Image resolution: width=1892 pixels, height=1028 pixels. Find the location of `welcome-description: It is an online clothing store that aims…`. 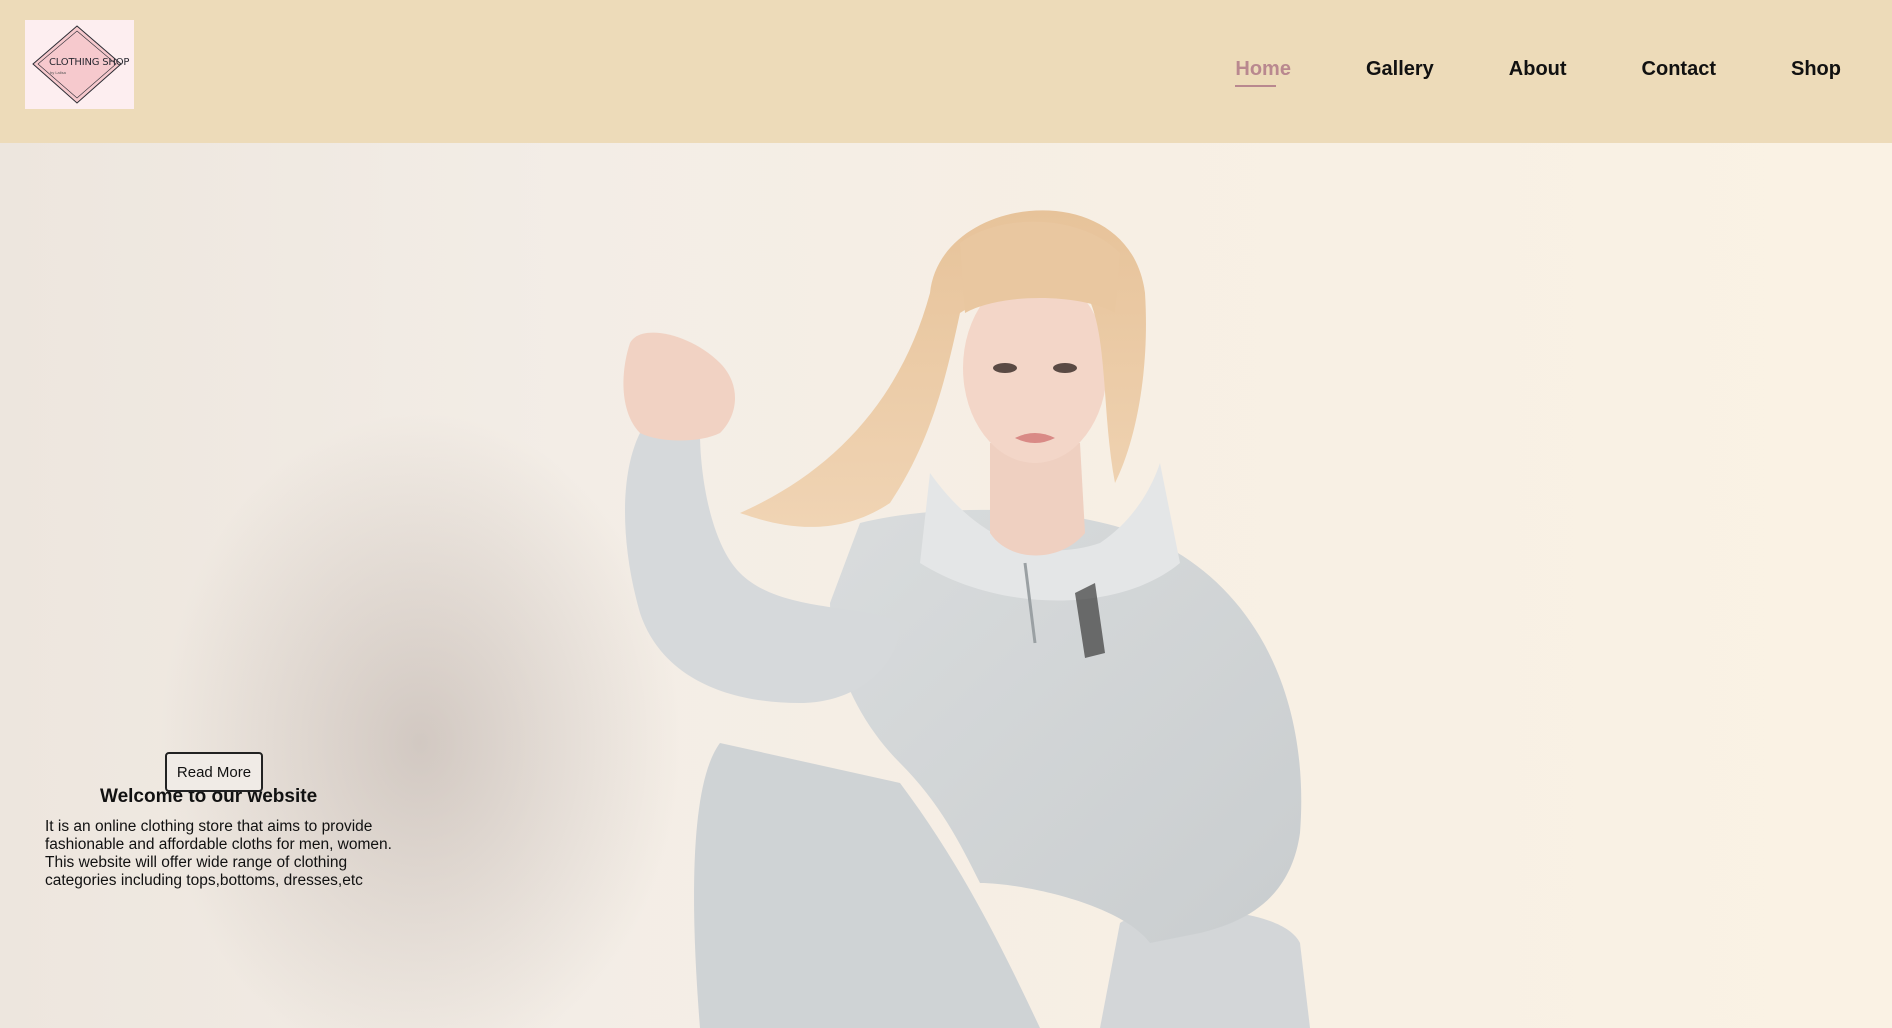

welcome-description: It is an online clothing store that aims… is located at coordinates (218, 853).